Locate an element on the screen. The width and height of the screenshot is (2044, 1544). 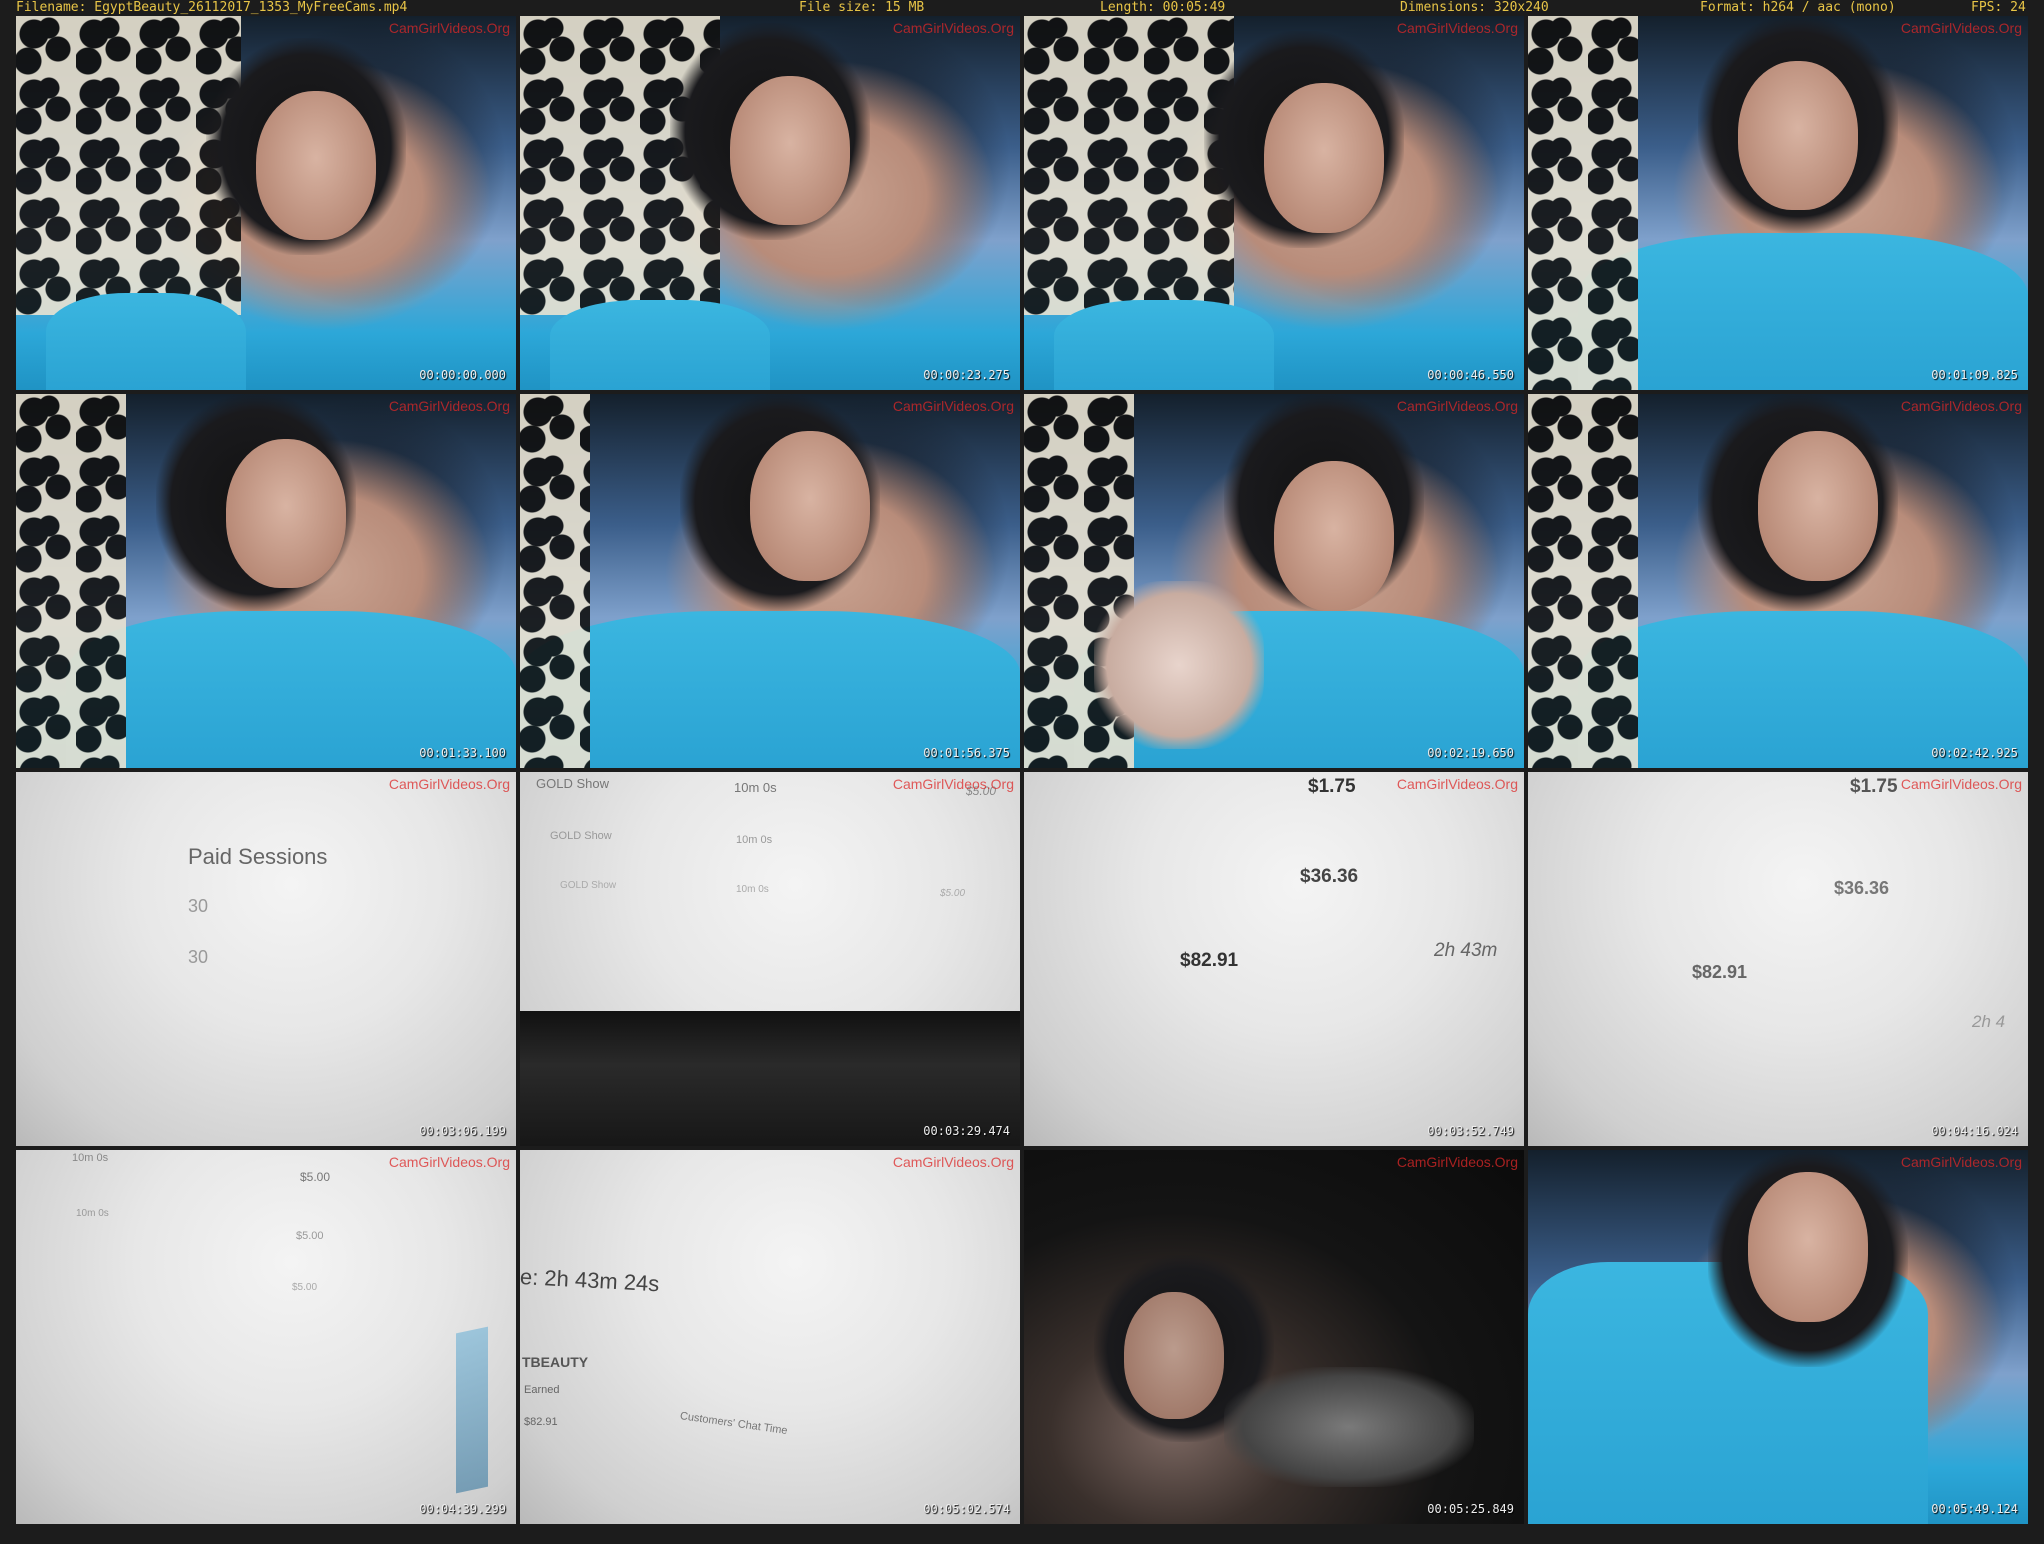
timestamp: 00:04:39.299 is located at coordinates (462, 1509).